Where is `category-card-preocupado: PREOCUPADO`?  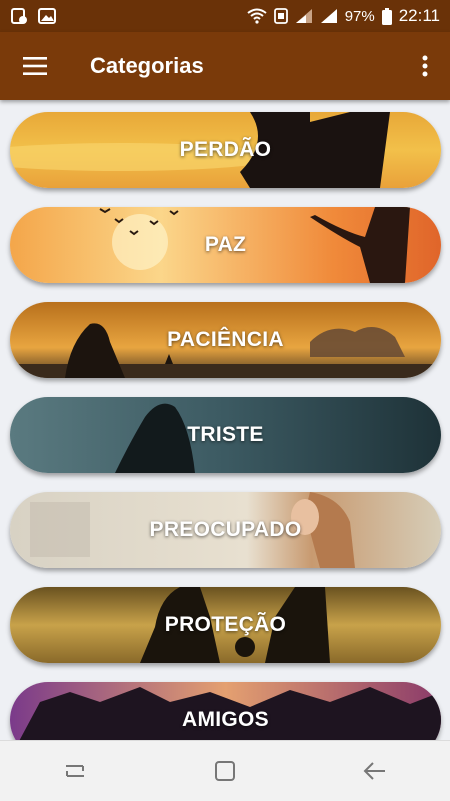 category-card-preocupado: PREOCUPADO is located at coordinates (225, 530).